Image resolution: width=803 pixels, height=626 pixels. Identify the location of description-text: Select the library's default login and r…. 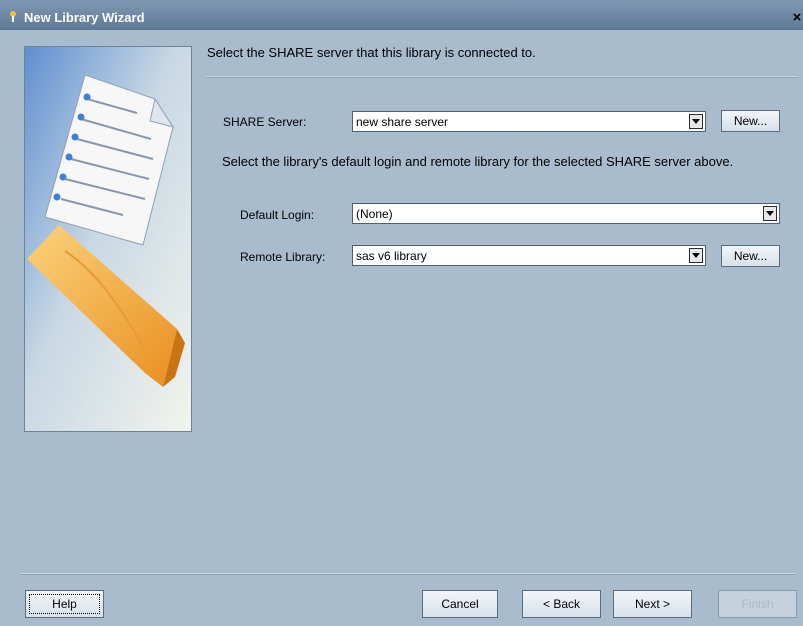
(478, 161).